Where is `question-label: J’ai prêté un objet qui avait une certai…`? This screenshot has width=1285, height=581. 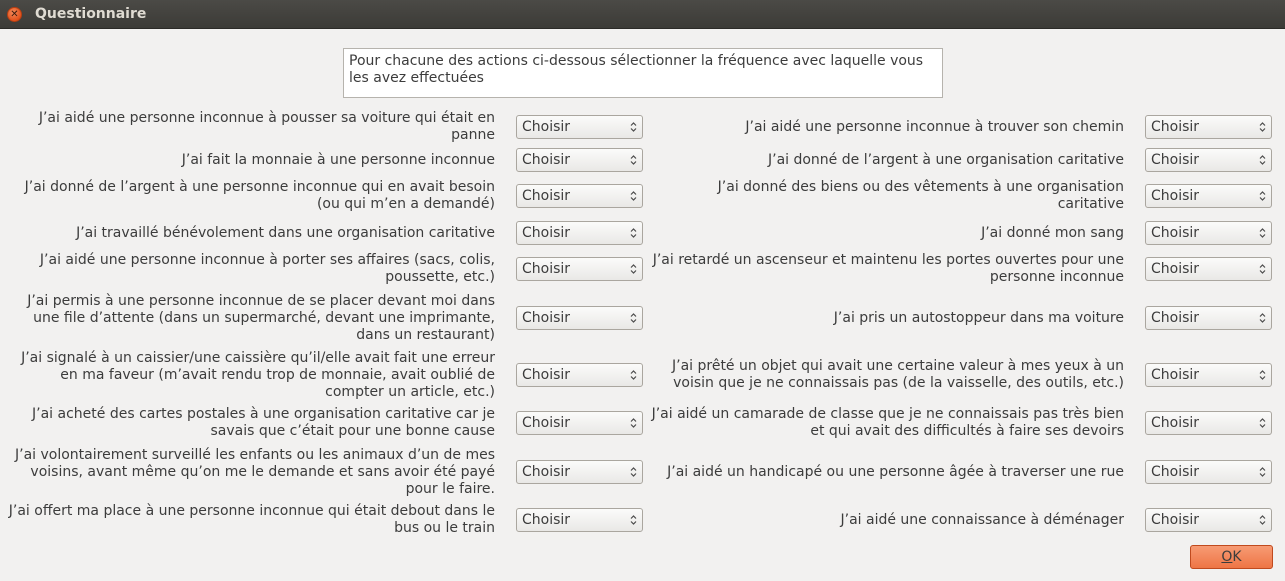 question-label: J’ai prêté un objet qui avait une certai… is located at coordinates (898, 374).